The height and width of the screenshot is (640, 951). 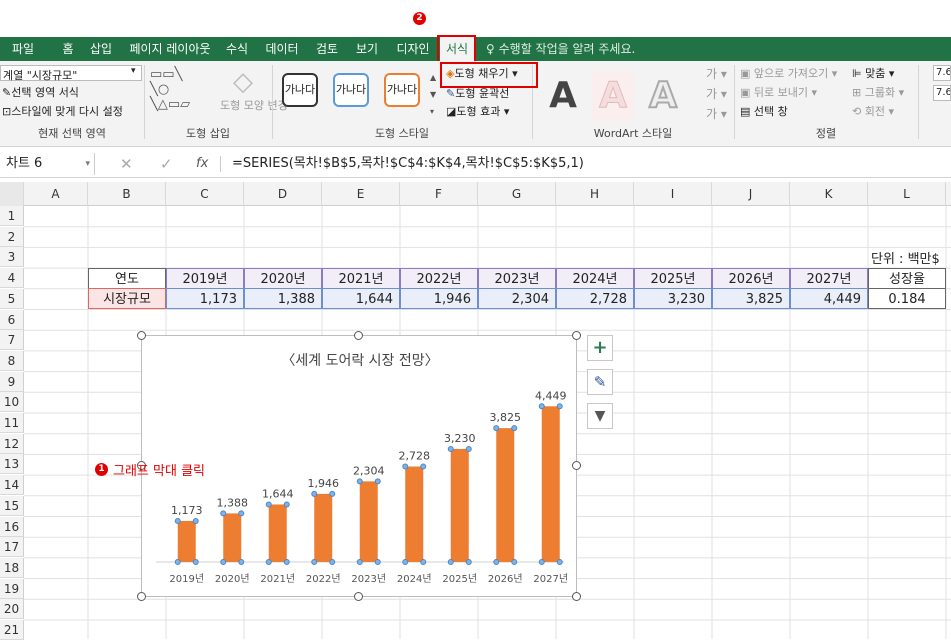 I want to click on market-value-cell: 3,230, so click(x=673, y=298).